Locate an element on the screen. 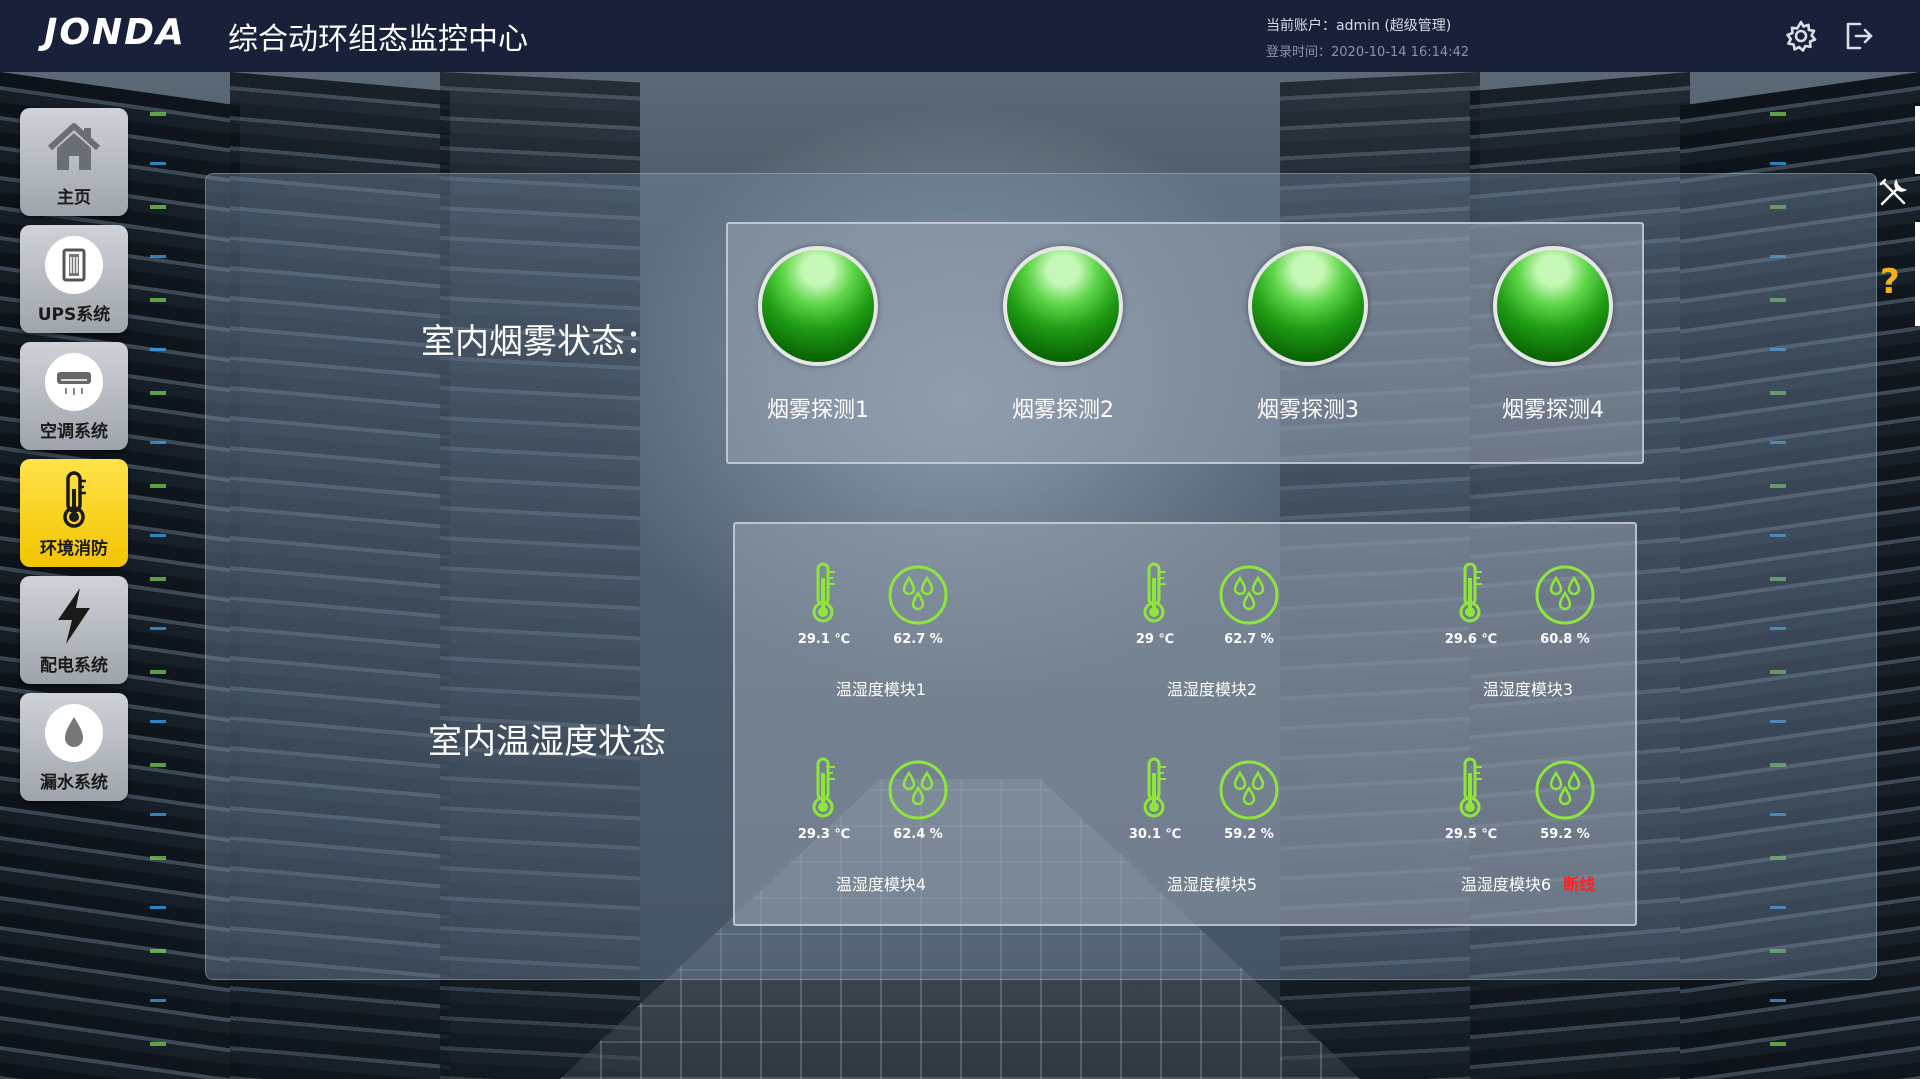 The width and height of the screenshot is (1920, 1079). sidebar-item-home: 主页 is located at coordinates (74, 162).